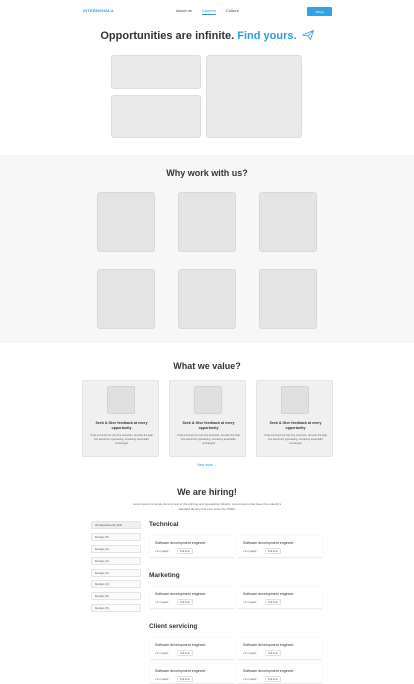  Describe the element at coordinates (116, 596) in the screenshot. I see `filter-department: Design (8)` at that location.